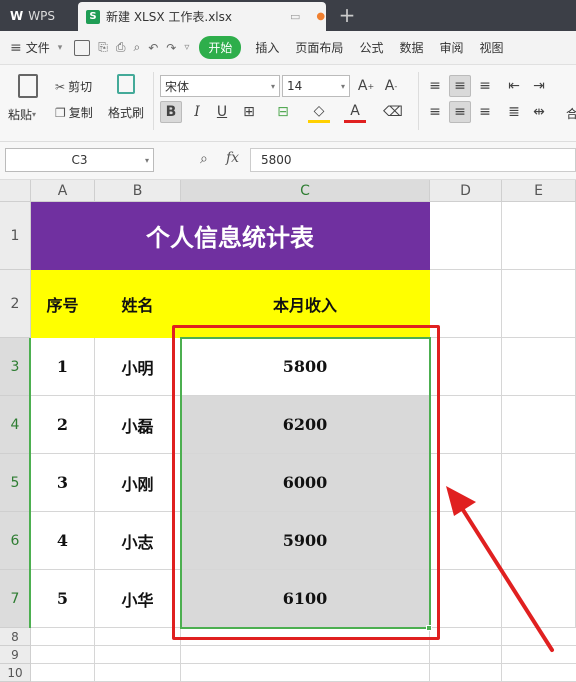  Describe the element at coordinates (15, 637) in the screenshot. I see `row-header-8: 8` at that location.